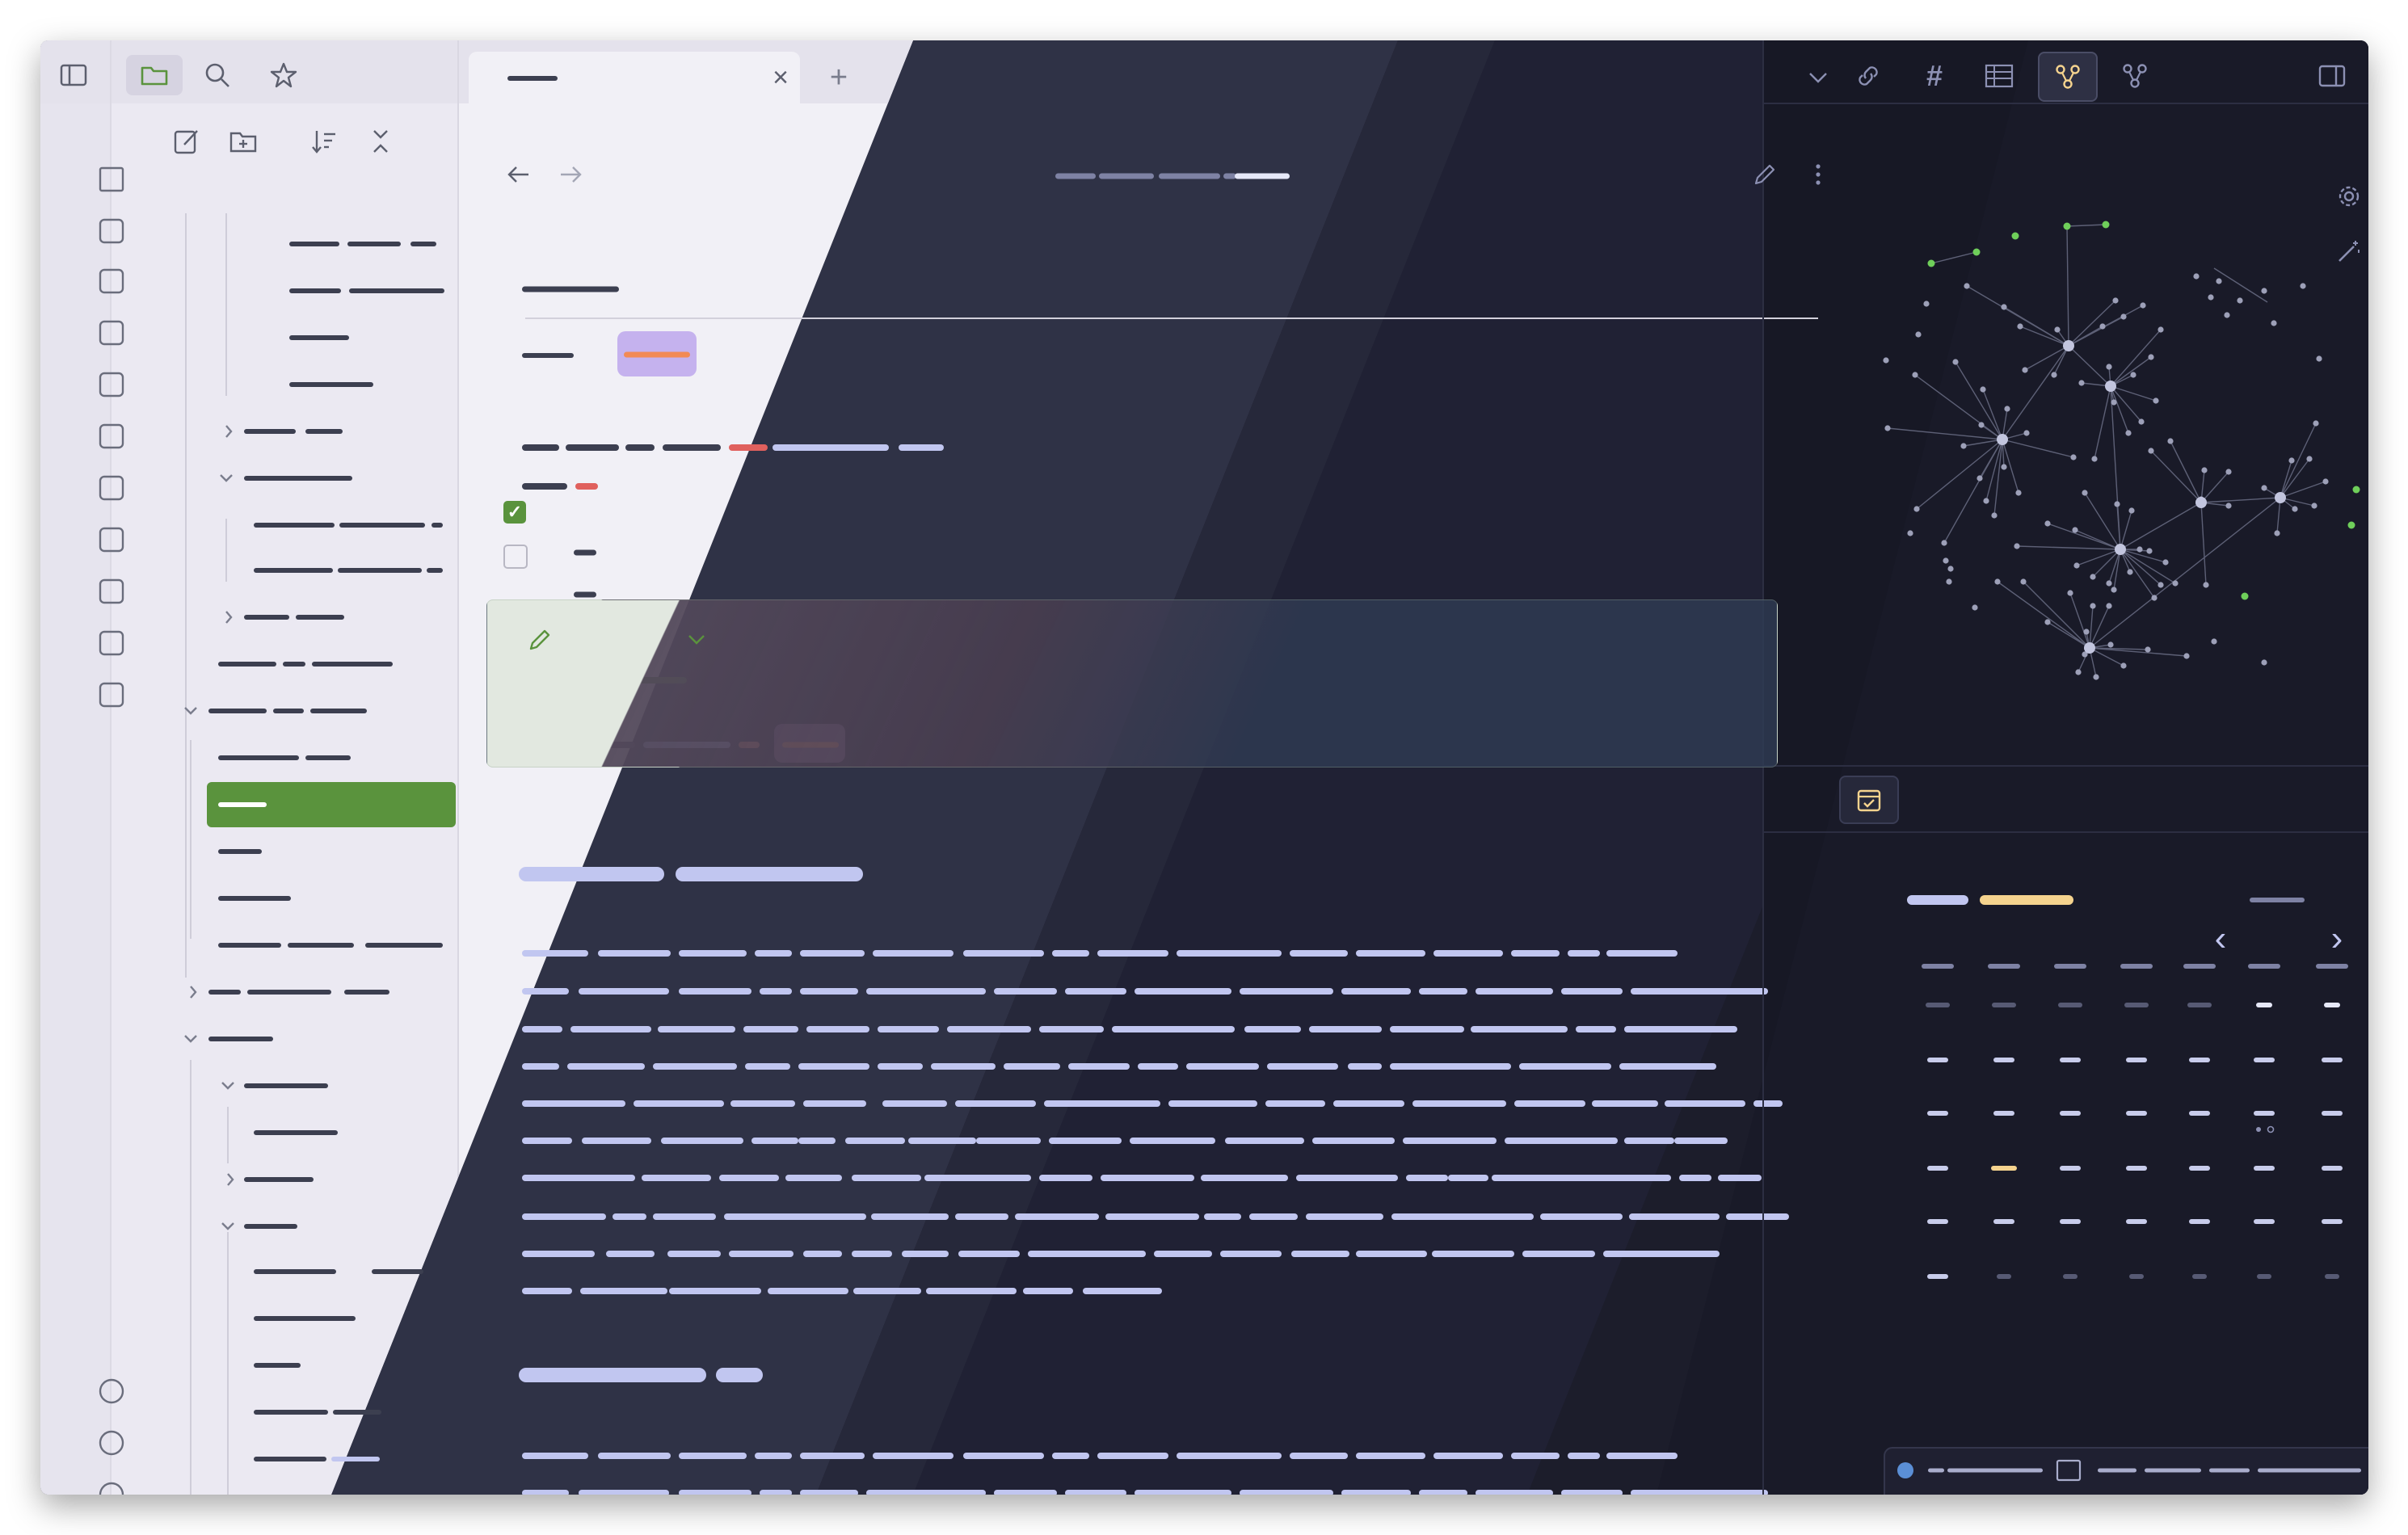  I want to click on outgoing-links-icon, so click(1868, 76).